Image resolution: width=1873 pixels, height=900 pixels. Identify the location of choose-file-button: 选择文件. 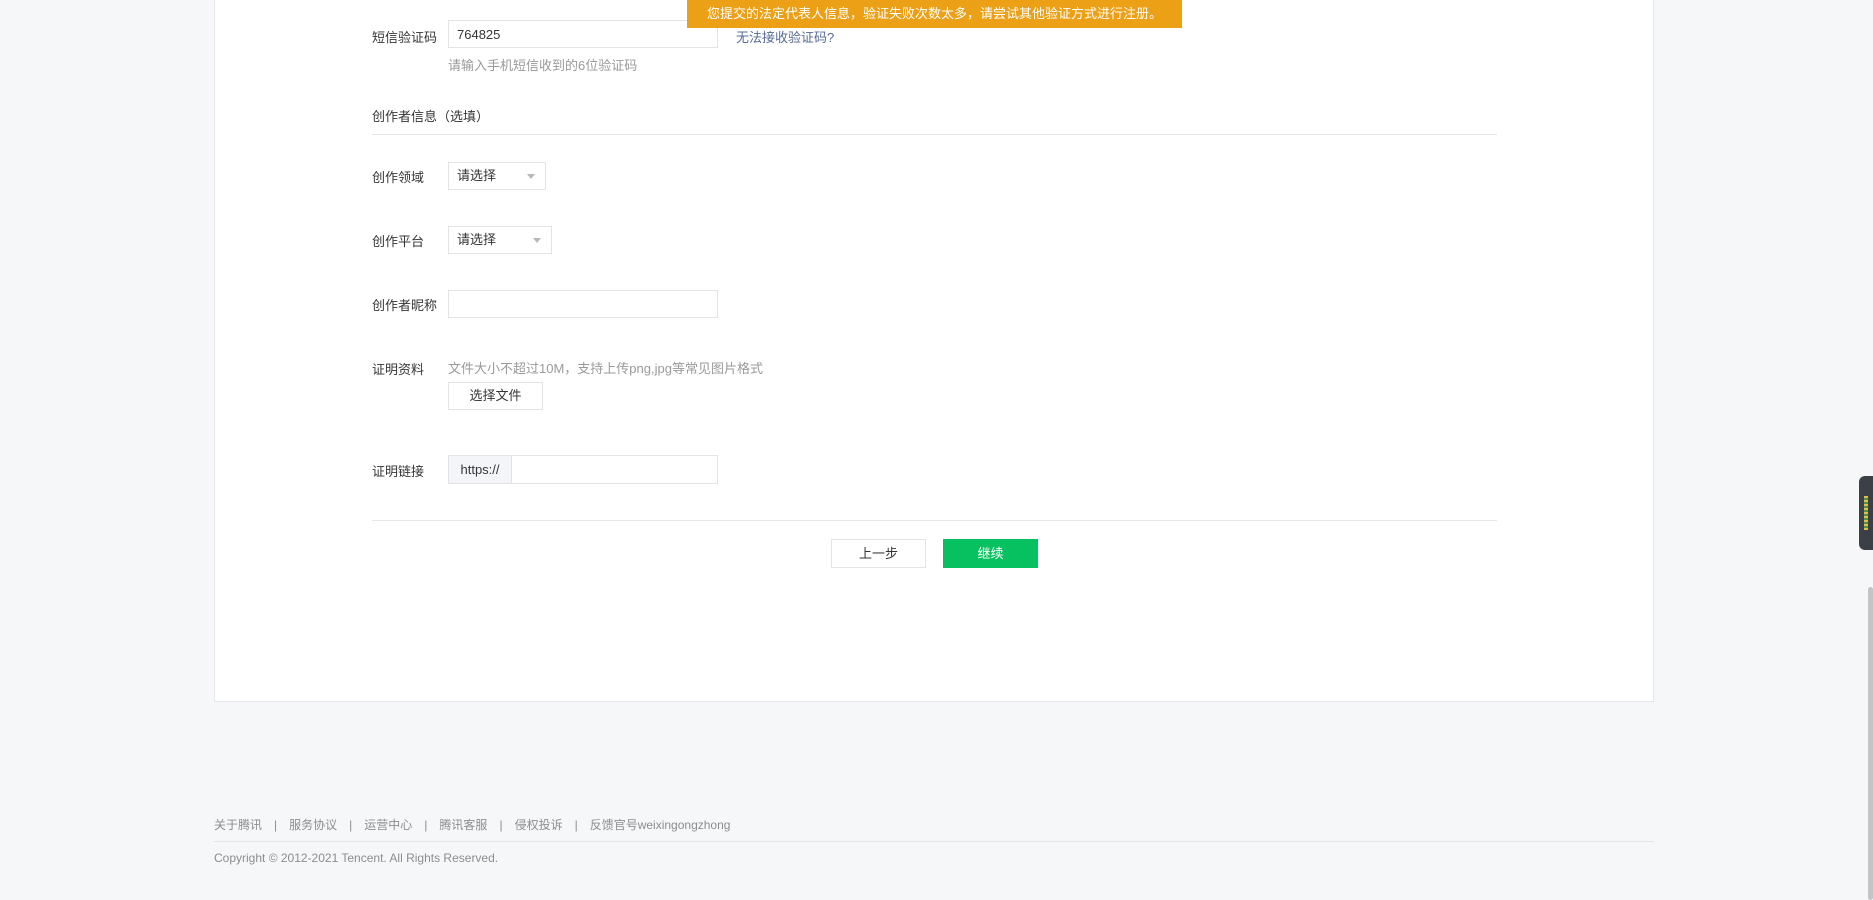
(495, 396).